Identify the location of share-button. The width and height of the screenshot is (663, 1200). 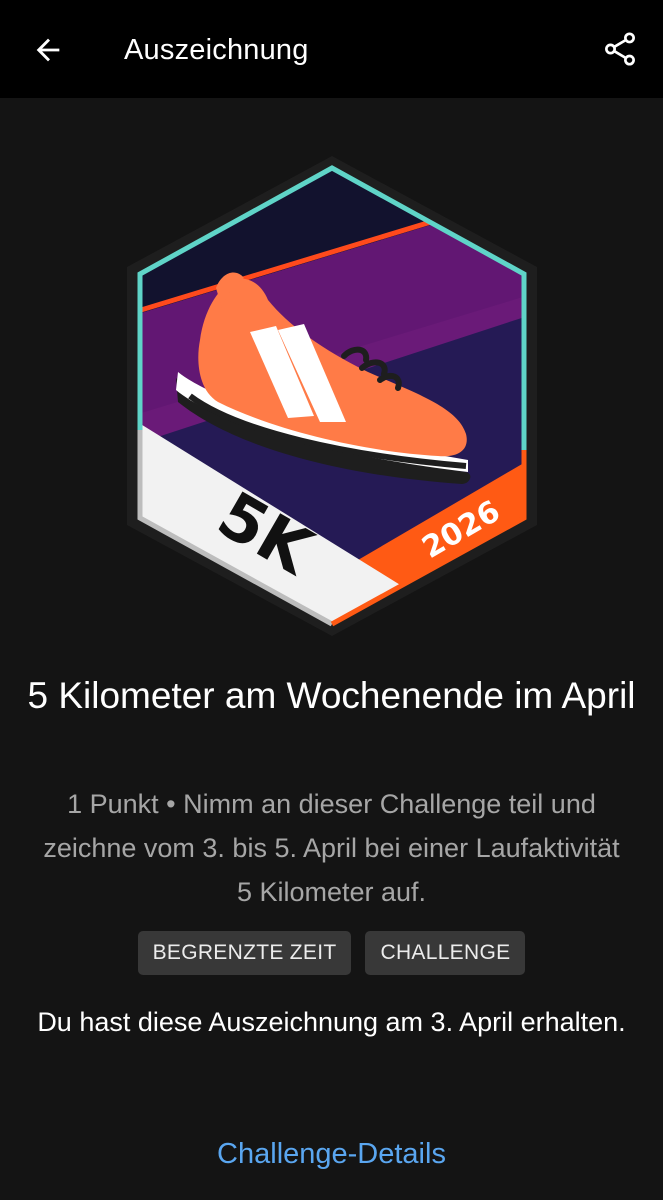
(620, 49).